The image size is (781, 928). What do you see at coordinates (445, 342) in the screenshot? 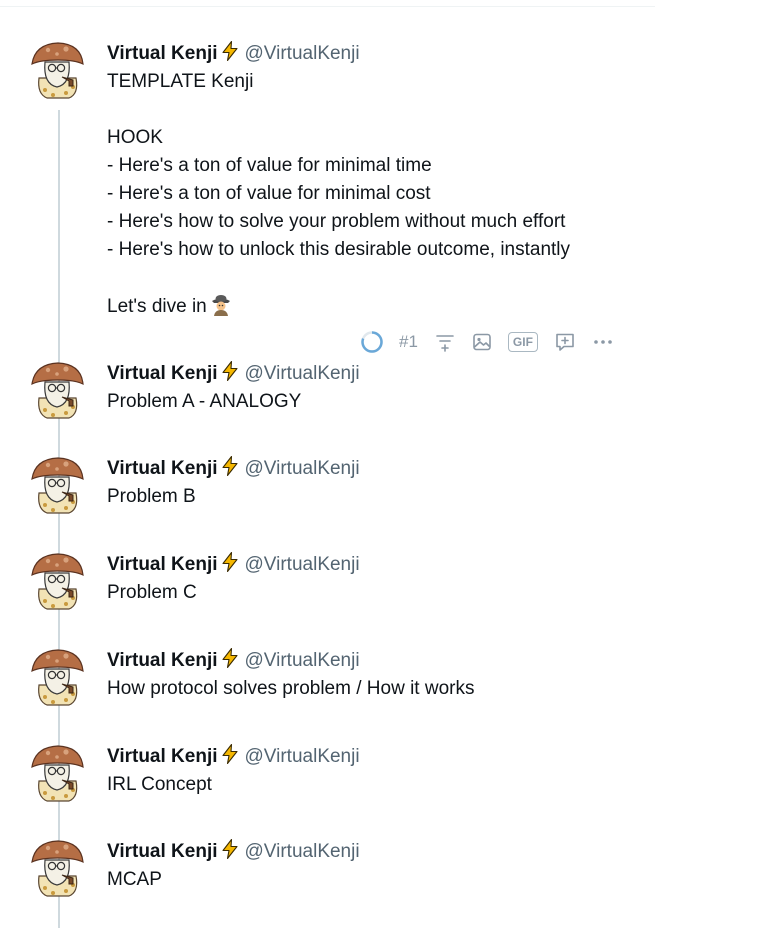
I see `poll-icon` at bounding box center [445, 342].